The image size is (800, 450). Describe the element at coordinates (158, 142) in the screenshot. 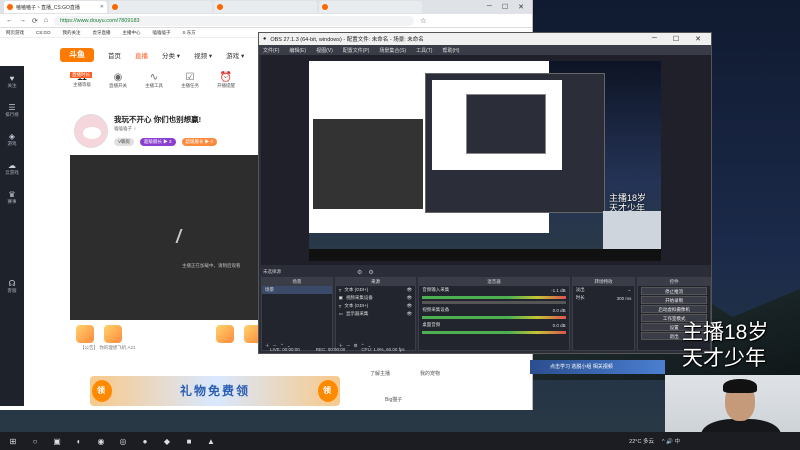

I see `tag-captain: 超级舰长 ▶ 3` at that location.